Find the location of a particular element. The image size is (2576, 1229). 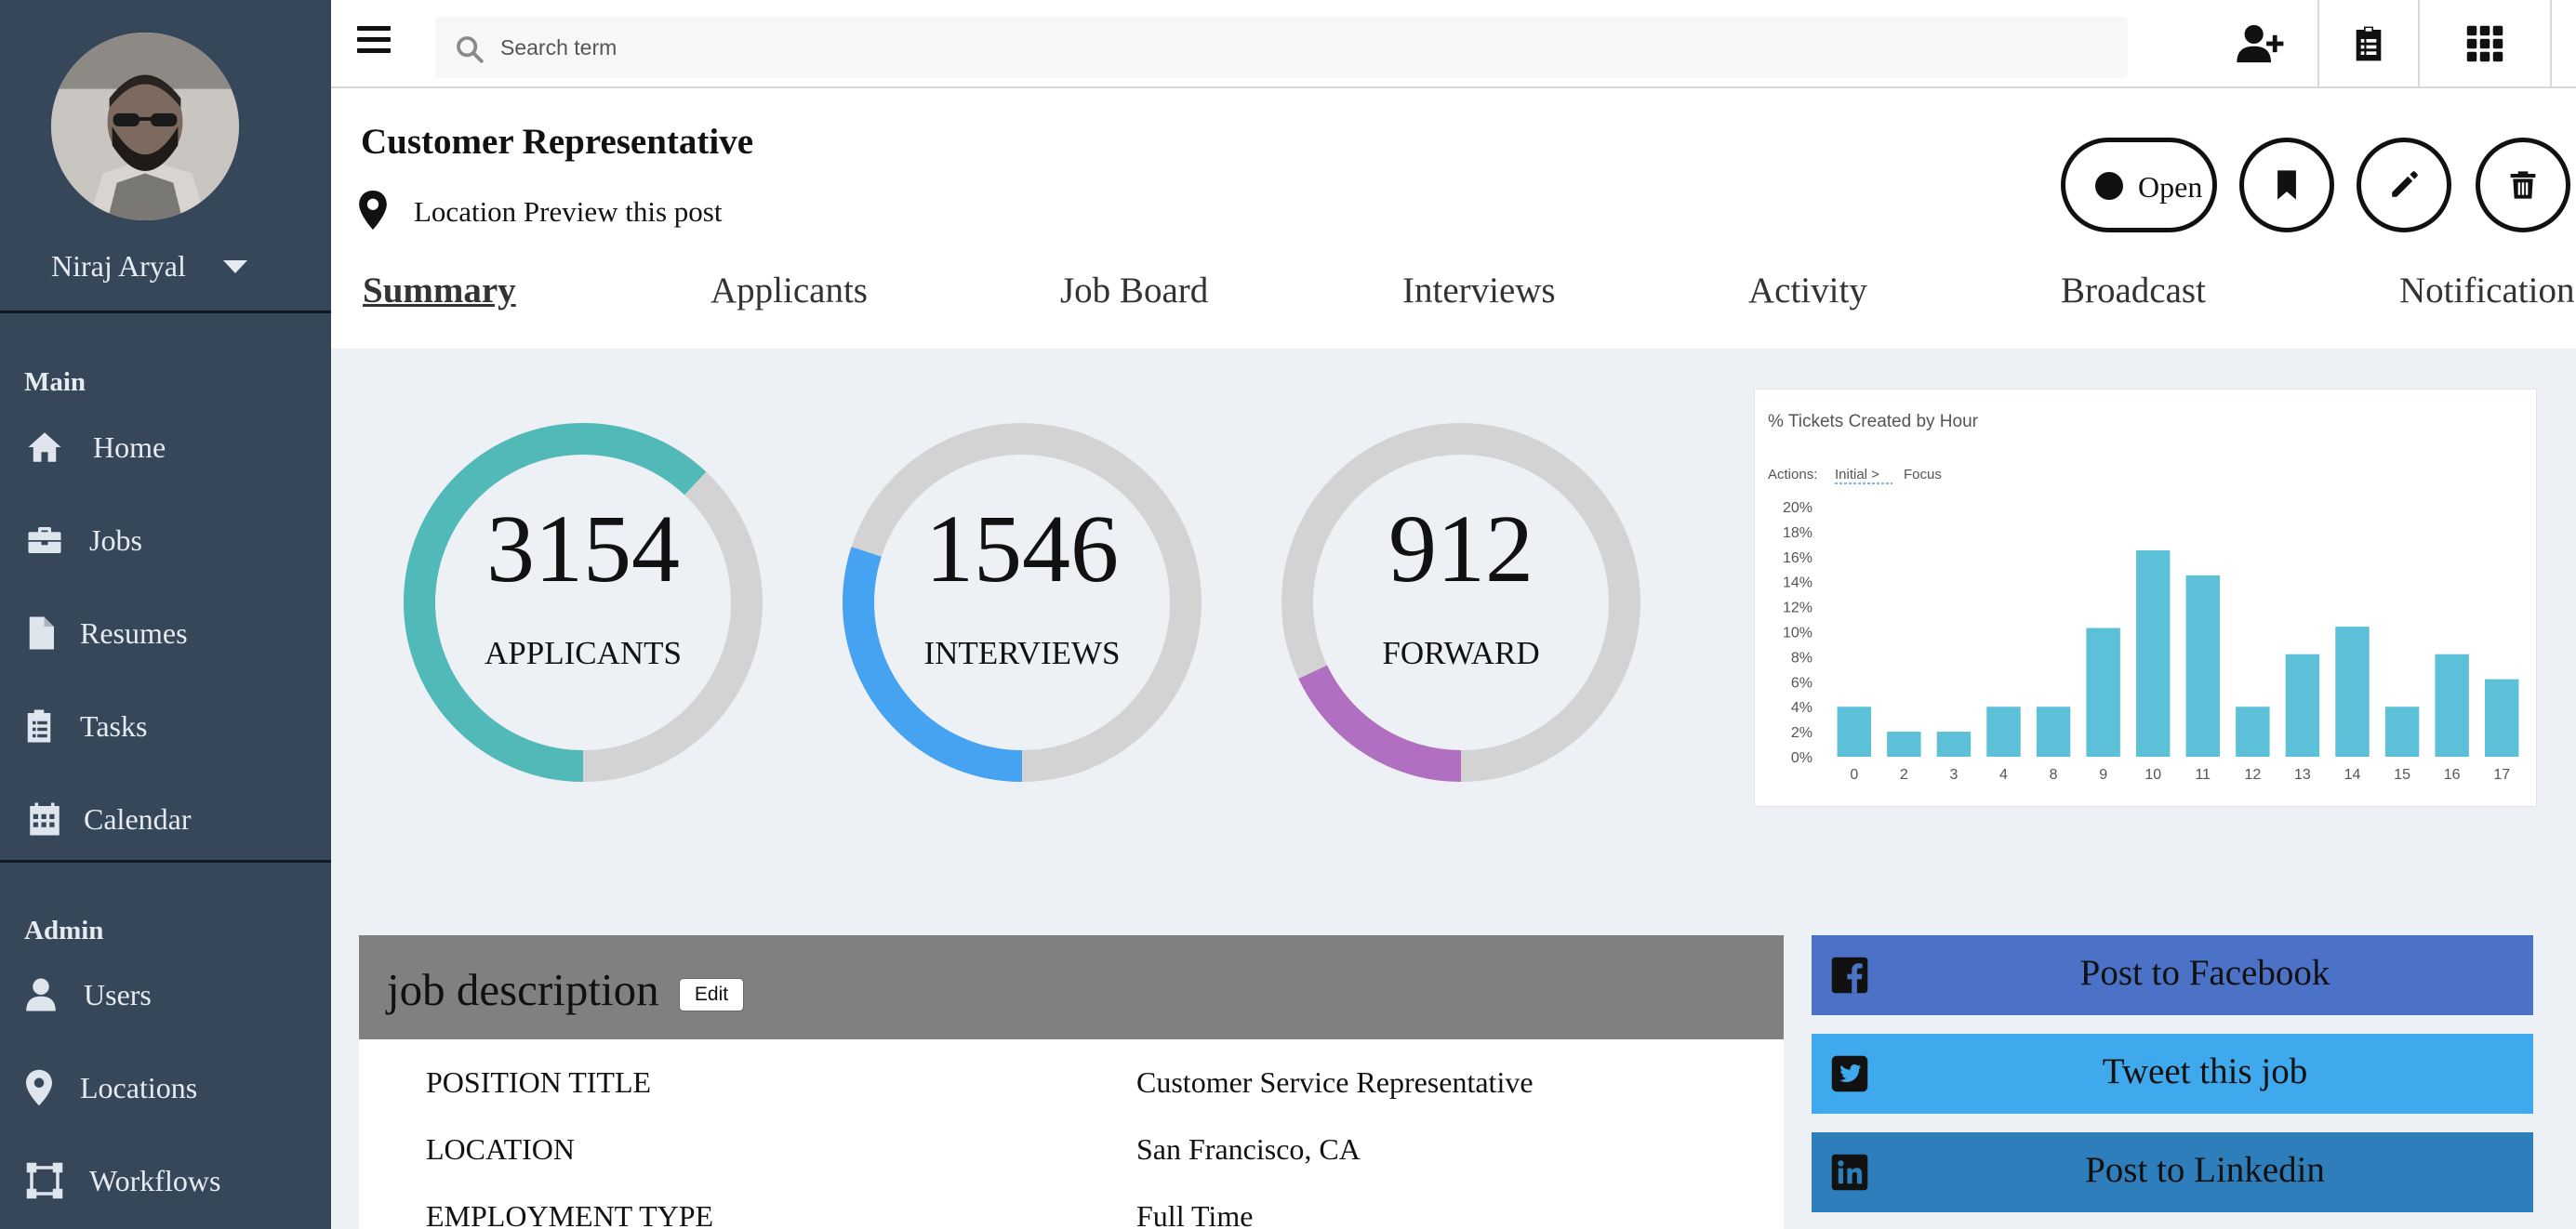

y-tick-label: 14% is located at coordinates (1797, 583).